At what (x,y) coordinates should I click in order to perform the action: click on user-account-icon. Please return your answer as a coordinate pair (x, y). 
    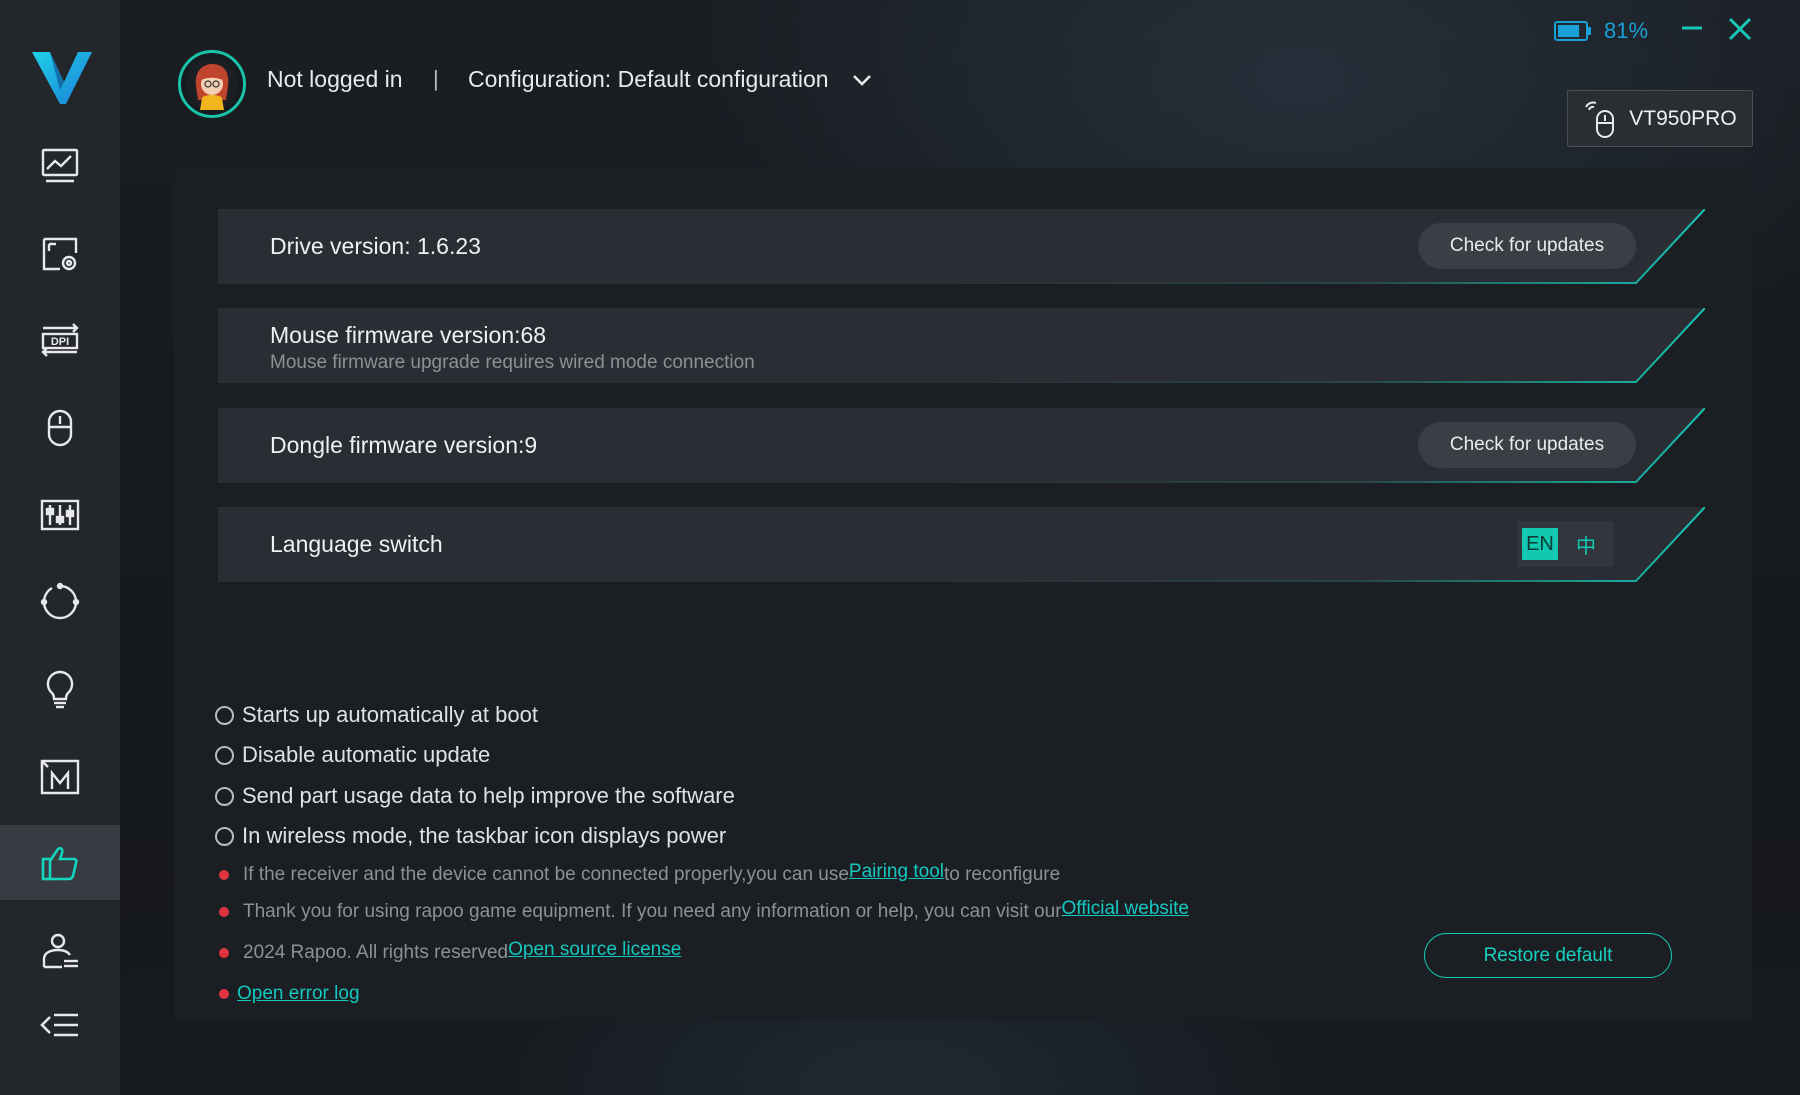
    Looking at the image, I should click on (60, 950).